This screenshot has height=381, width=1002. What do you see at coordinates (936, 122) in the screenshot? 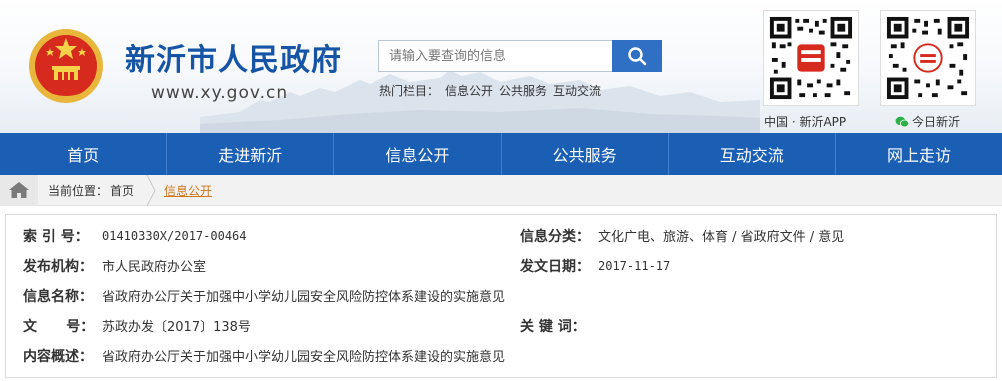
I see `wechat-qr-caption-text: 今日新沂` at bounding box center [936, 122].